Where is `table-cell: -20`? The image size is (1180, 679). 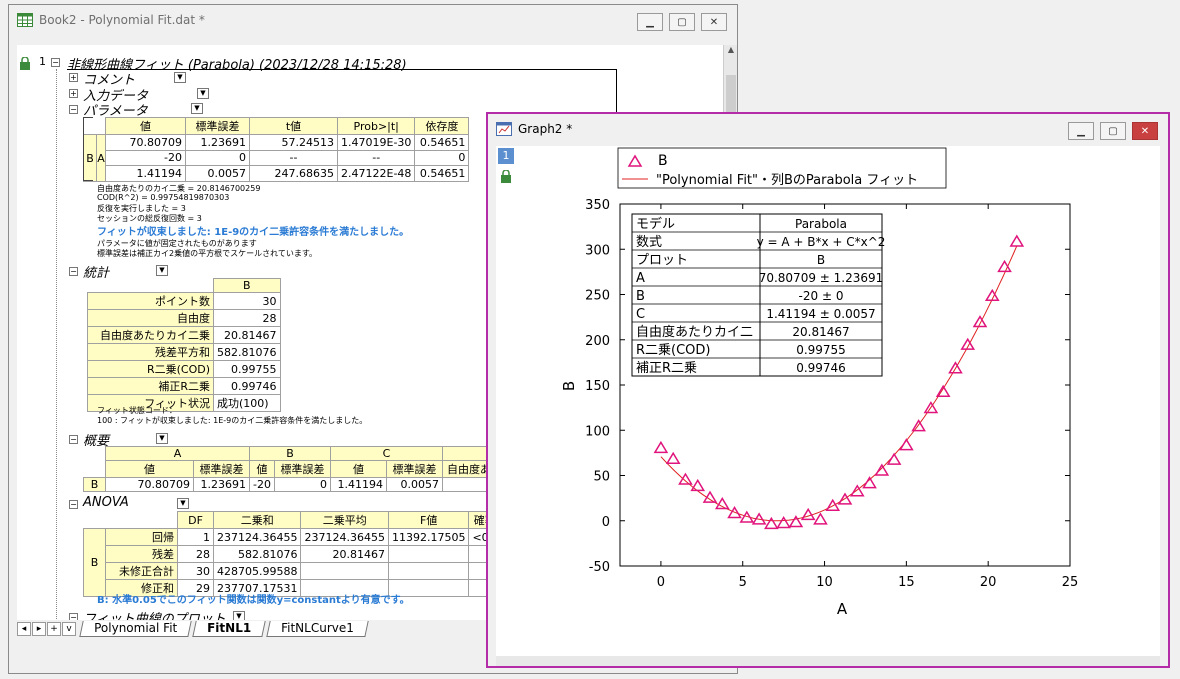 table-cell: -20 is located at coordinates (145, 158).